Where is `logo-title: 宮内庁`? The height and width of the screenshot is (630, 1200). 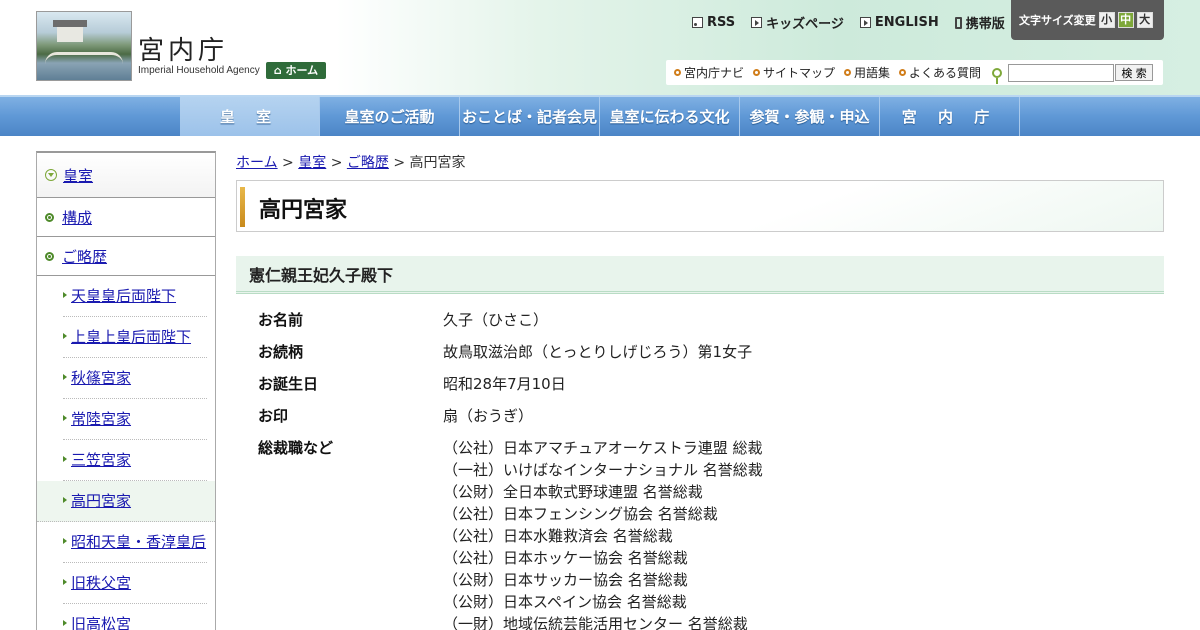 logo-title: 宮内庁 is located at coordinates (183, 48).